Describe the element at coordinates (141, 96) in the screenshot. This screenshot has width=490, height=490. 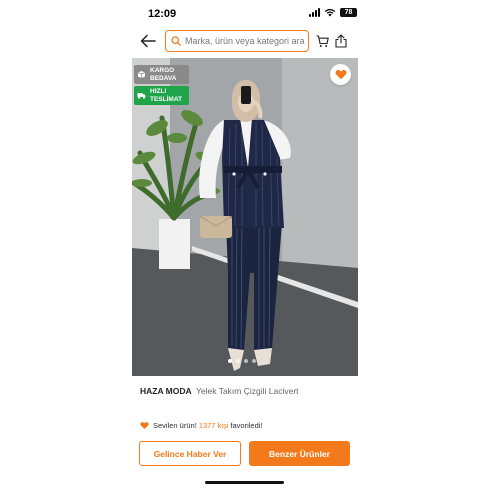
I see `truck-icon` at that location.